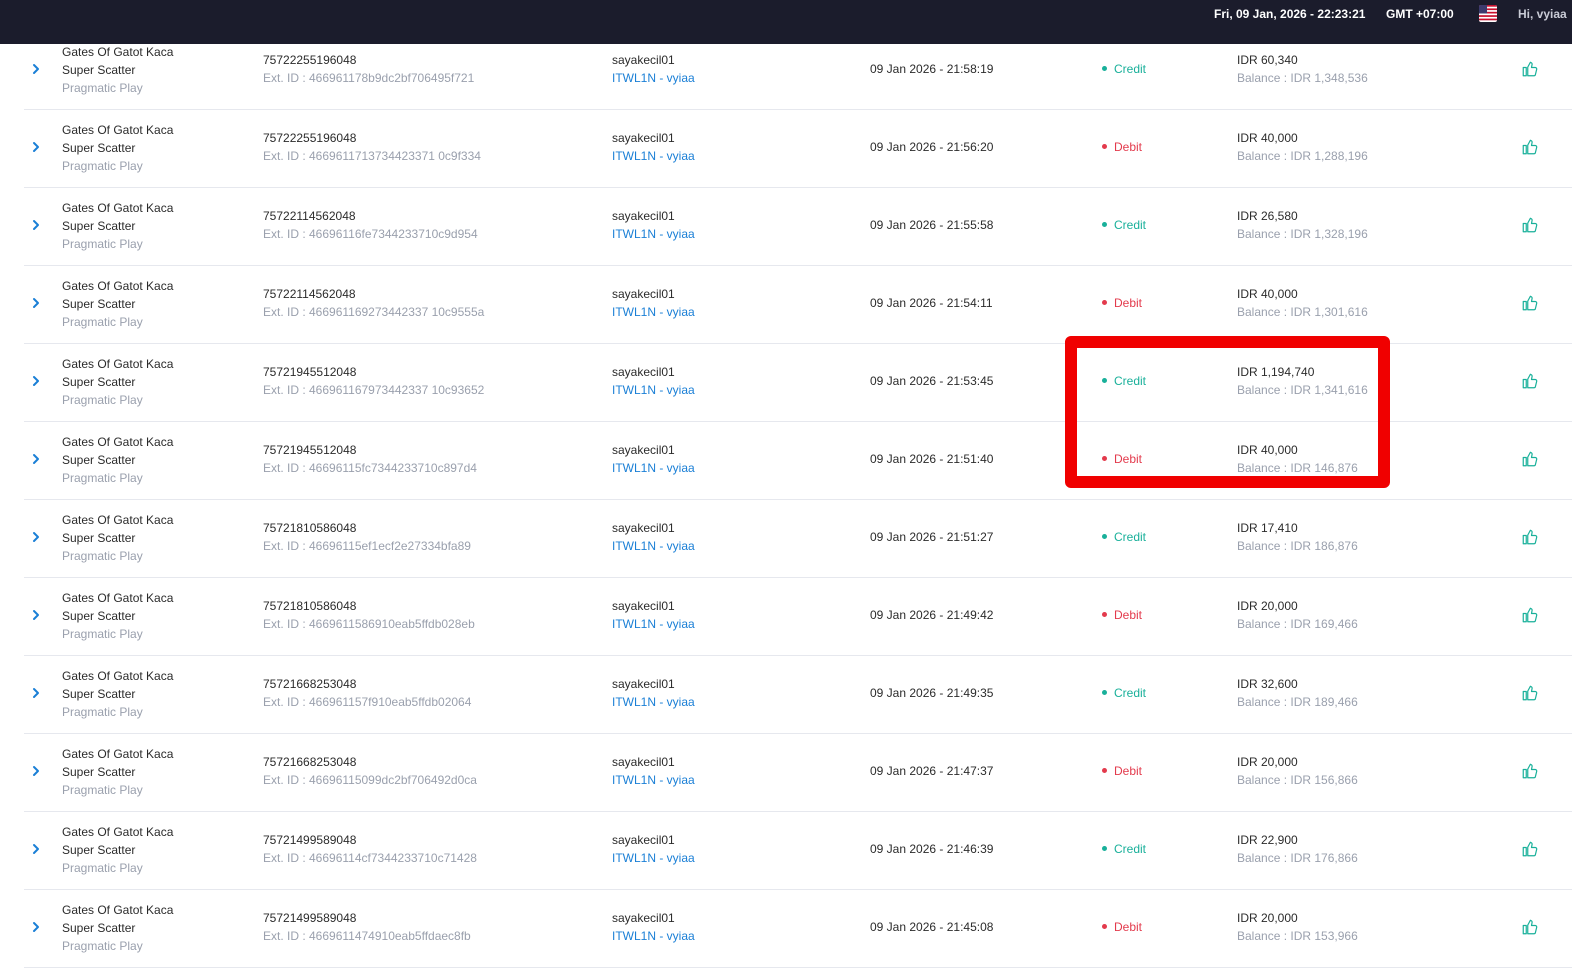 Image resolution: width=1572 pixels, height=968 pixels. Describe the element at coordinates (932, 381) in the screenshot. I see `transaction-datetime: 09 Jan 2026 - 21:53:45` at that location.